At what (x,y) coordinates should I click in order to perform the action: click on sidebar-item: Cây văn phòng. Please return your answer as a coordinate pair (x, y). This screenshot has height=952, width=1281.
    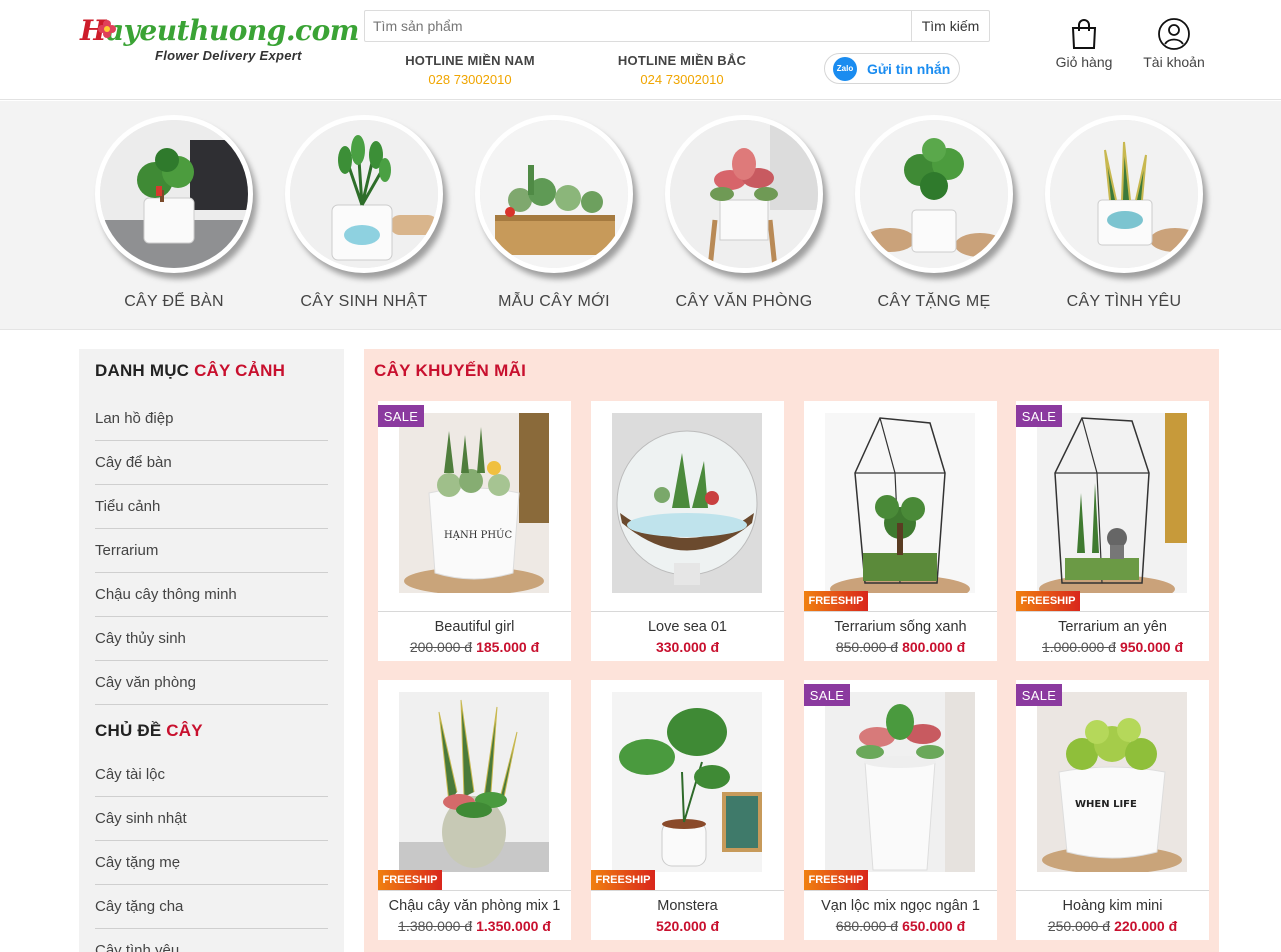
    Looking at the image, I should click on (211, 683).